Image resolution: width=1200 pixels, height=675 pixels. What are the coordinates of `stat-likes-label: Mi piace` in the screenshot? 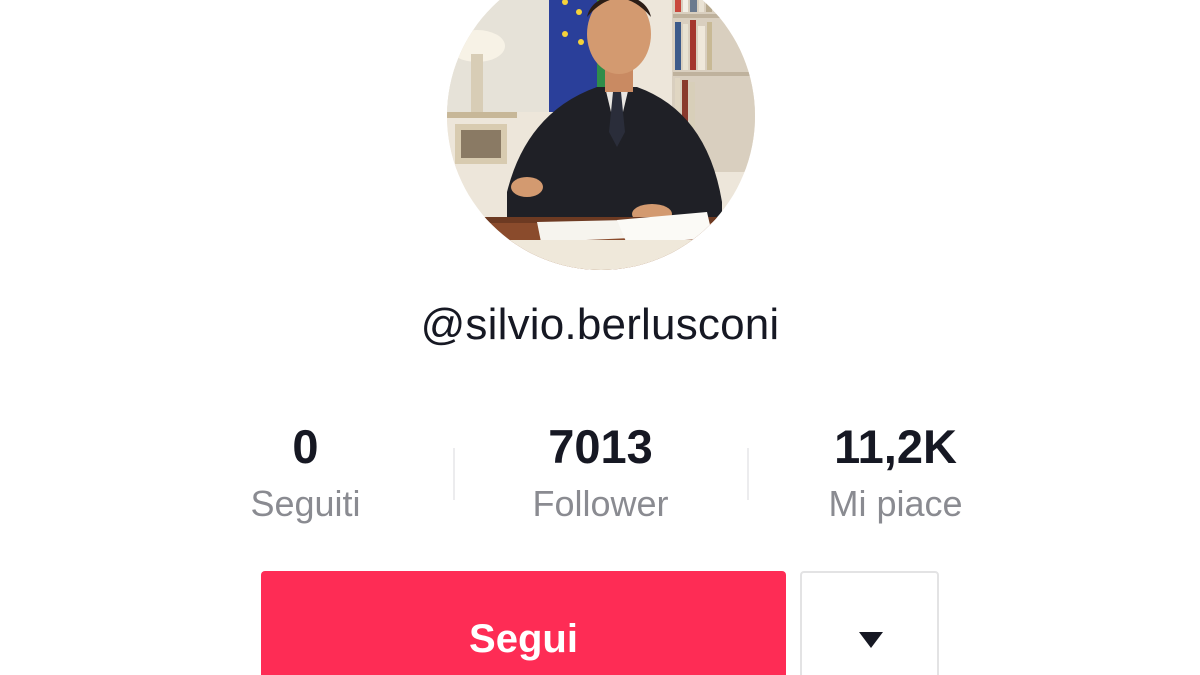 It's located at (895, 503).